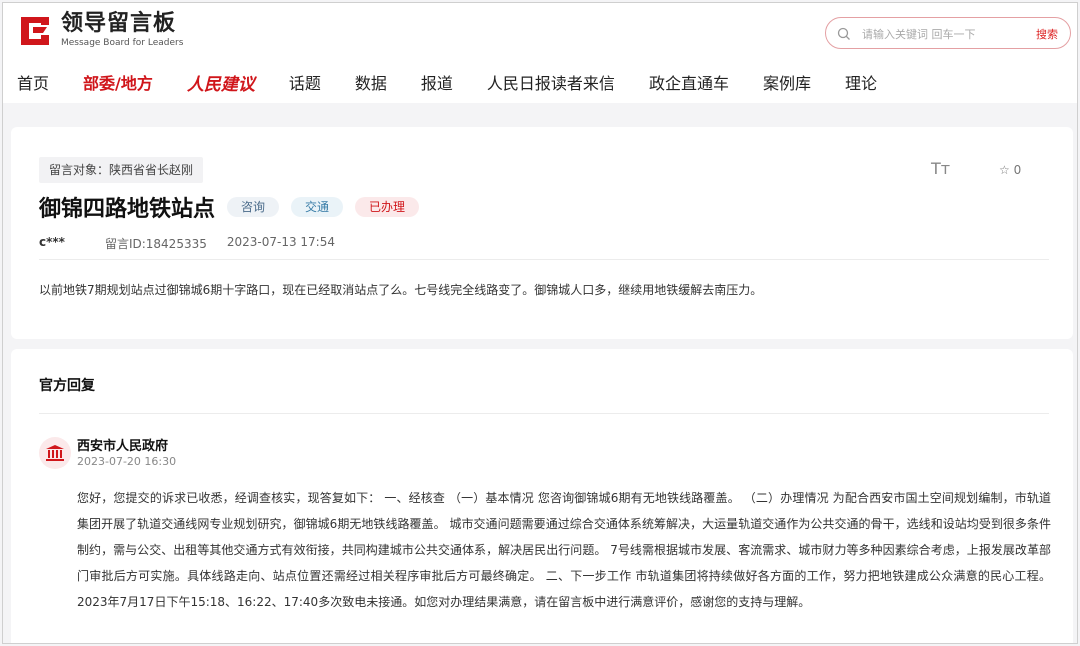 This screenshot has width=1080, height=646. Describe the element at coordinates (33, 82) in the screenshot. I see `nav-item-home: 首页` at that location.